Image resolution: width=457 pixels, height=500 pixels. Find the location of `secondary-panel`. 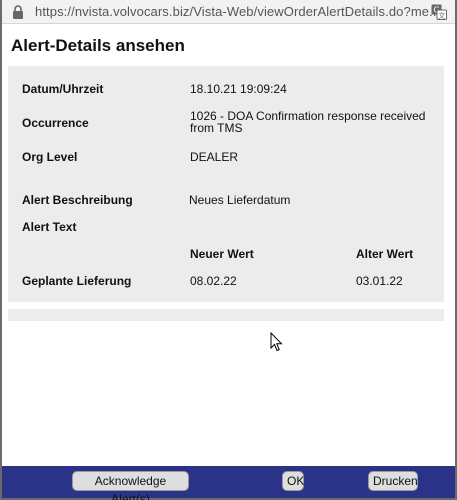

secondary-panel is located at coordinates (226, 315).